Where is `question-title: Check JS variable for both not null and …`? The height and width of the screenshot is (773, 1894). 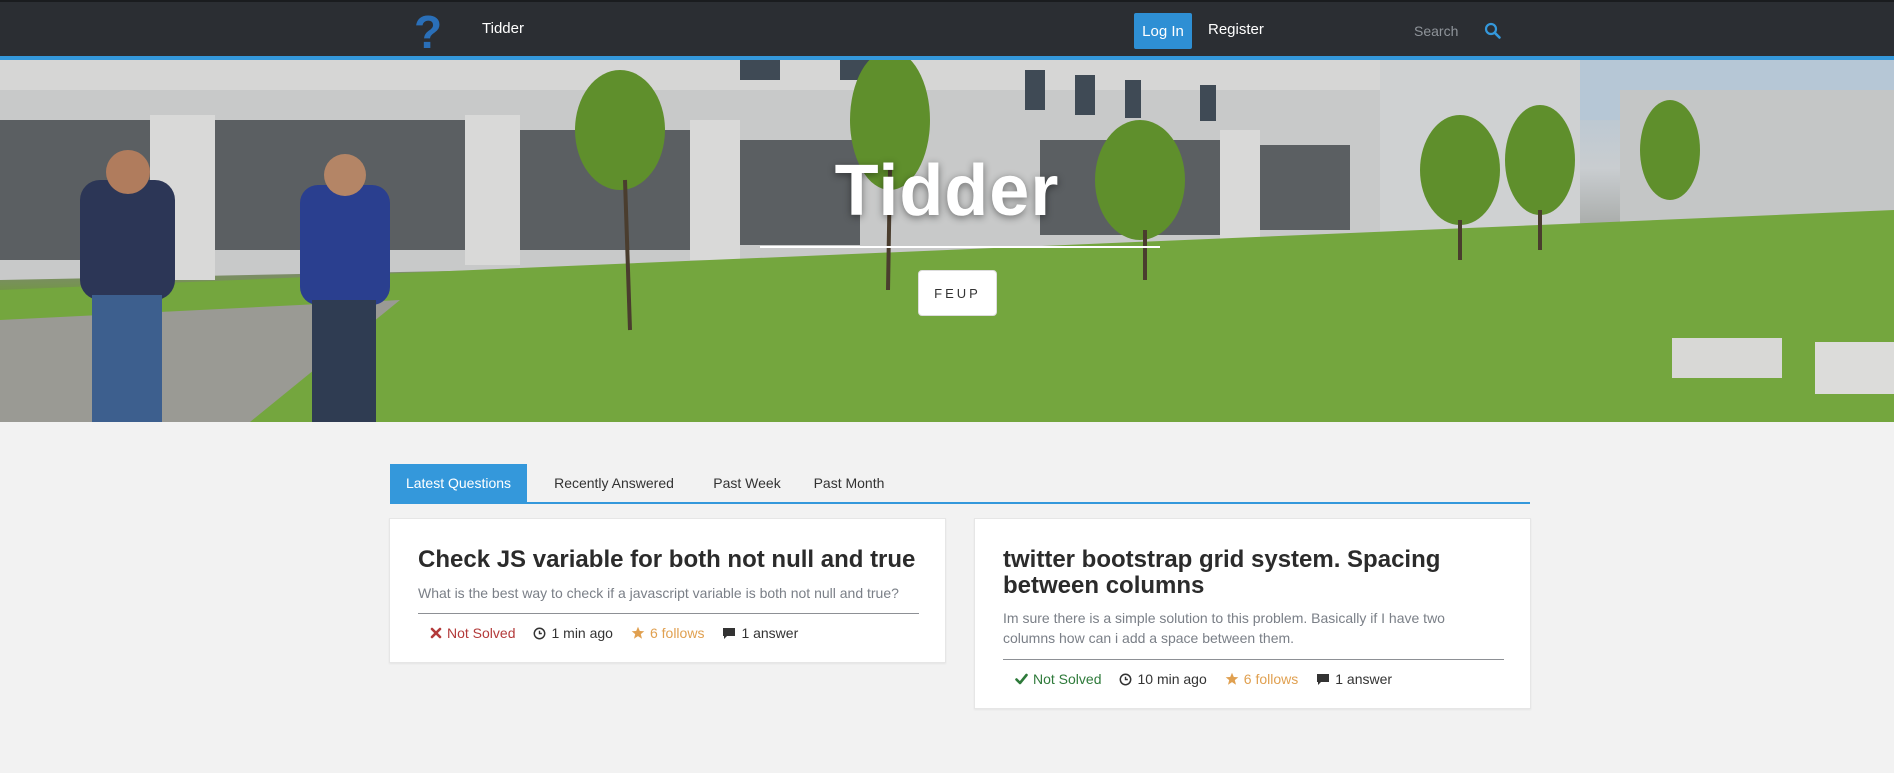 question-title: Check JS variable for both not null and … is located at coordinates (673, 560).